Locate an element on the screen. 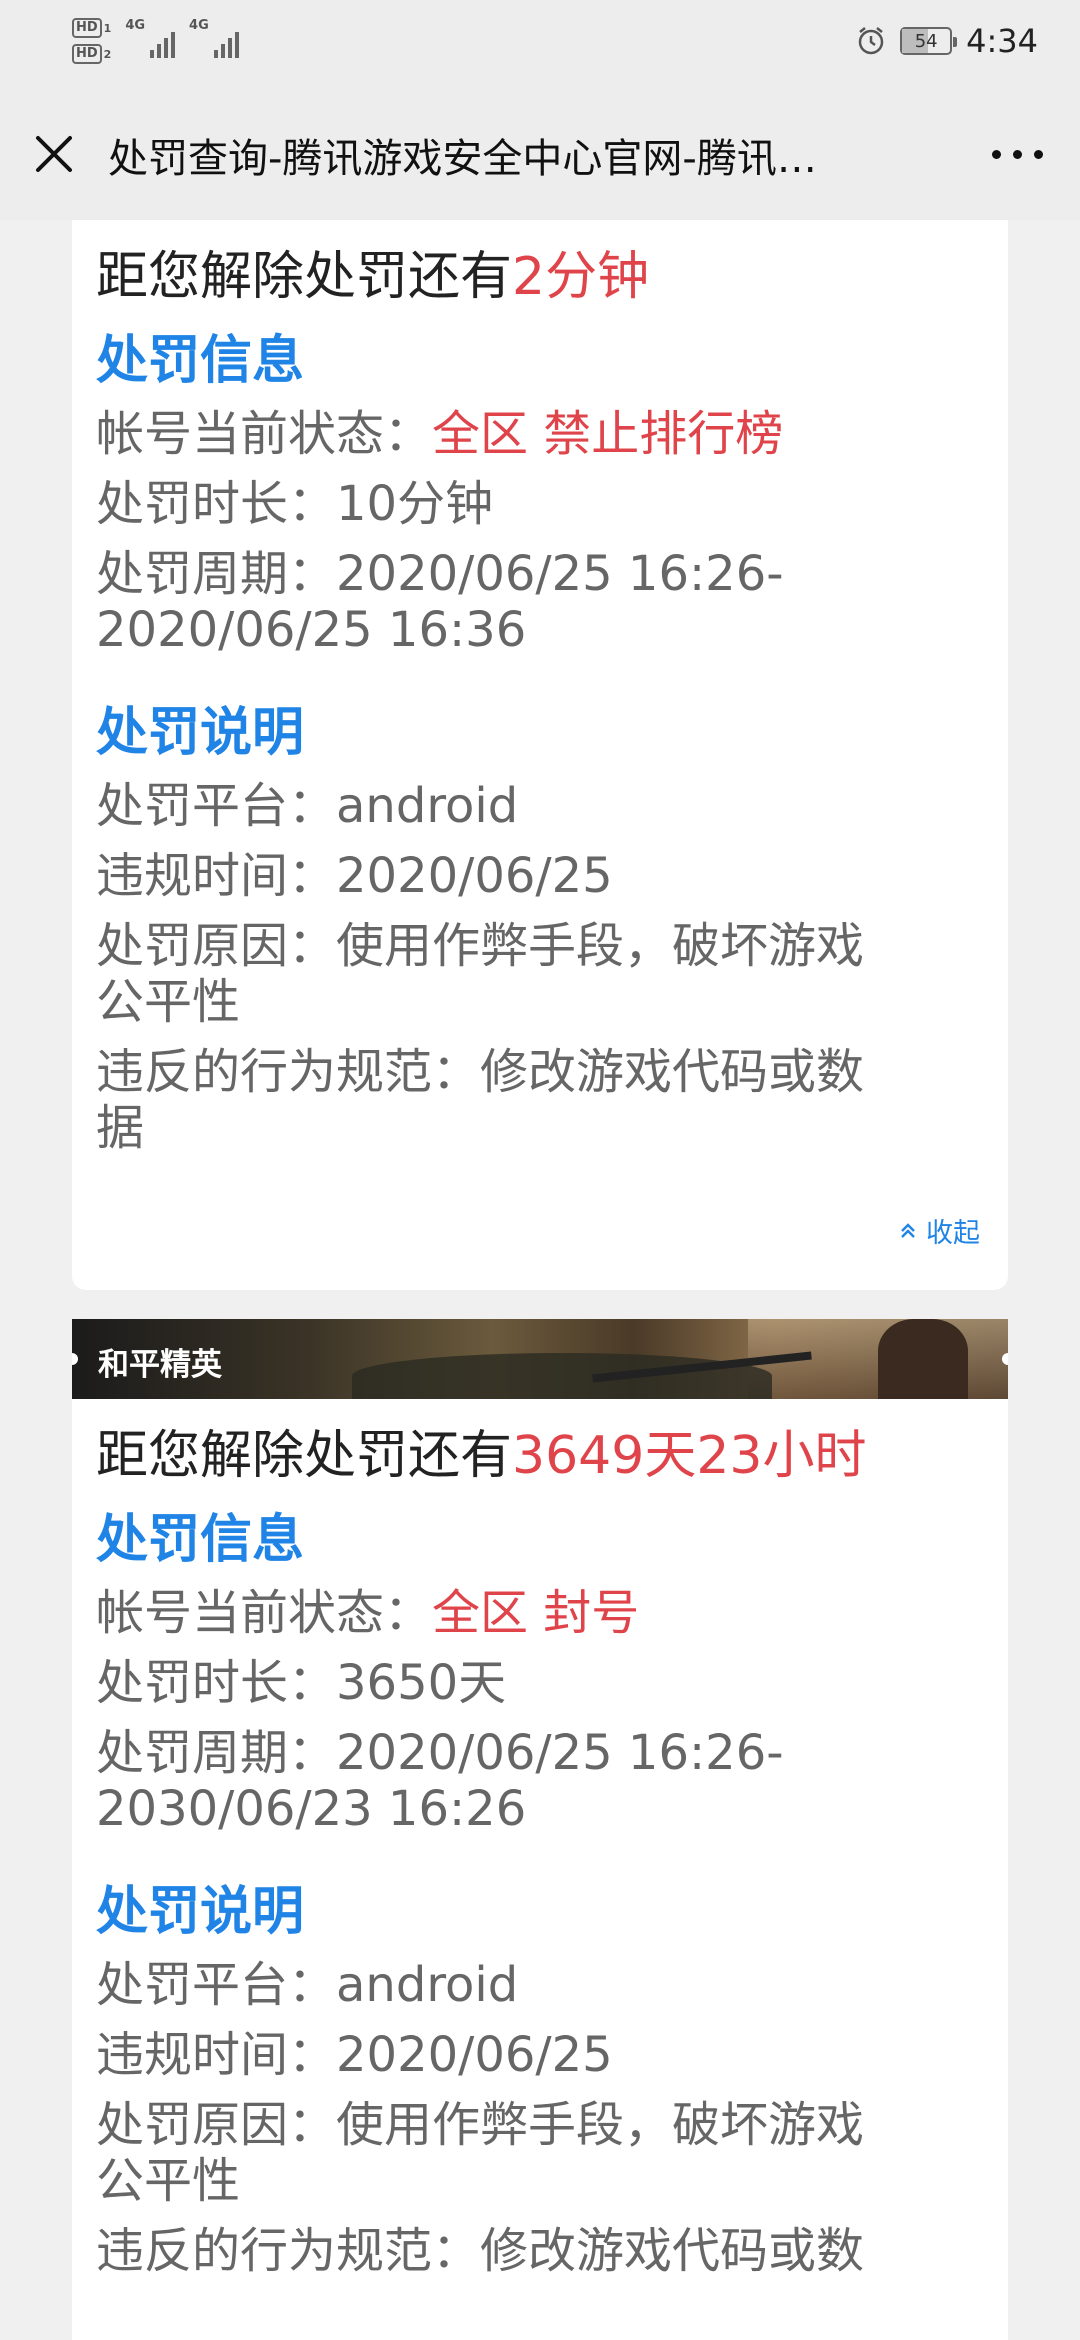  clock: 4:34 is located at coordinates (1002, 41).